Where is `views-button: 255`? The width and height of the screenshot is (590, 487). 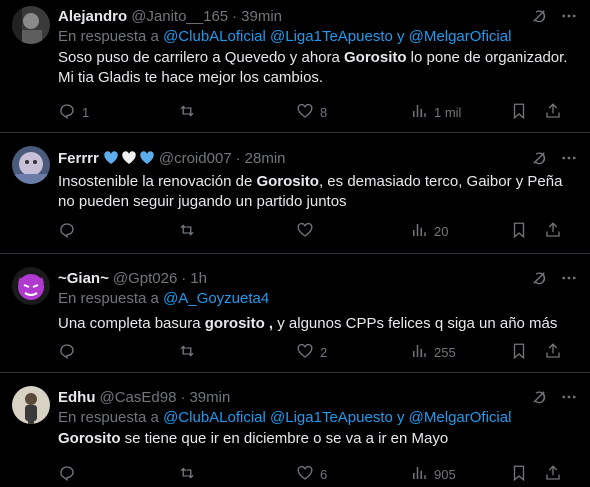 views-button: 255 is located at coordinates (433, 352).